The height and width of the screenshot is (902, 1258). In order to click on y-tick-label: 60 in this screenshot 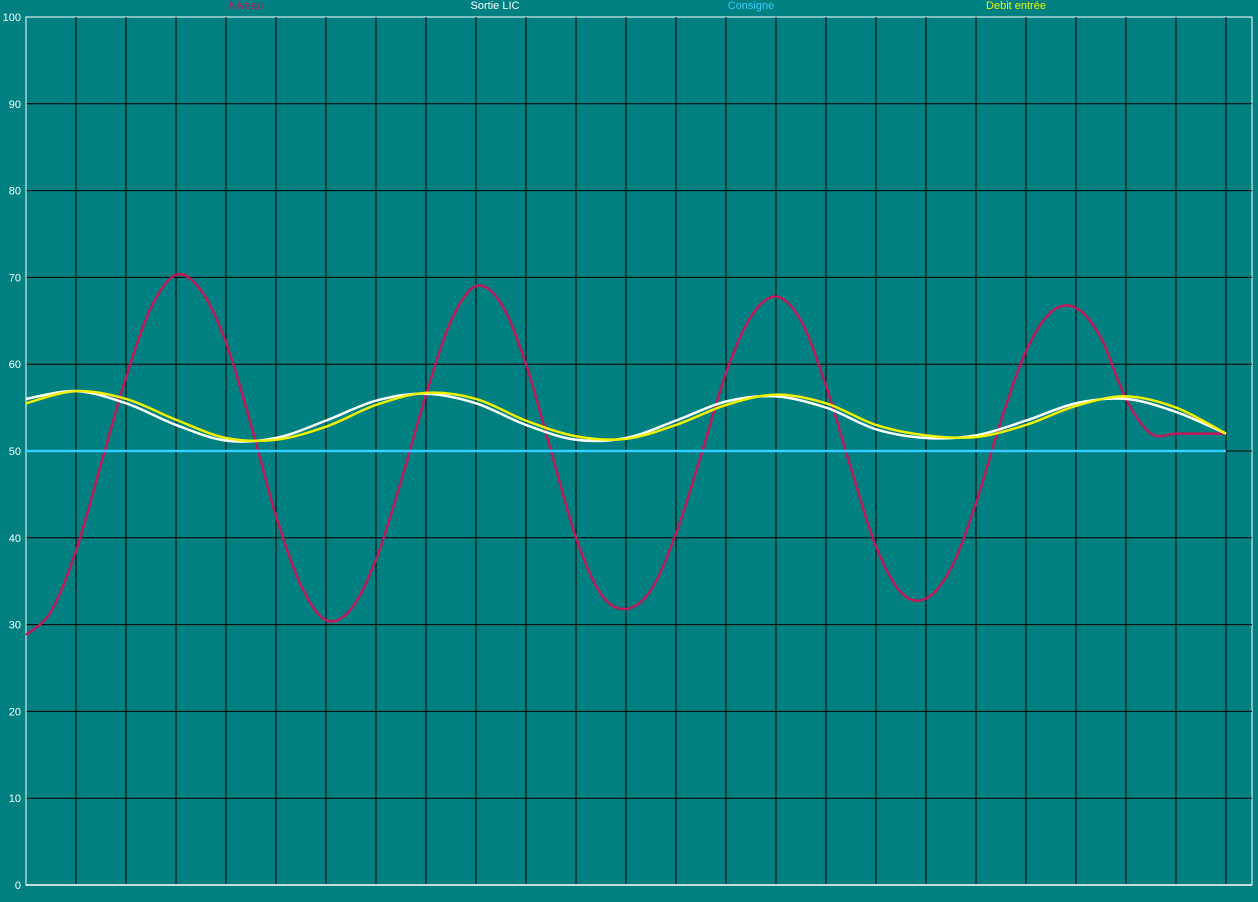, I will do `click(15, 365)`.